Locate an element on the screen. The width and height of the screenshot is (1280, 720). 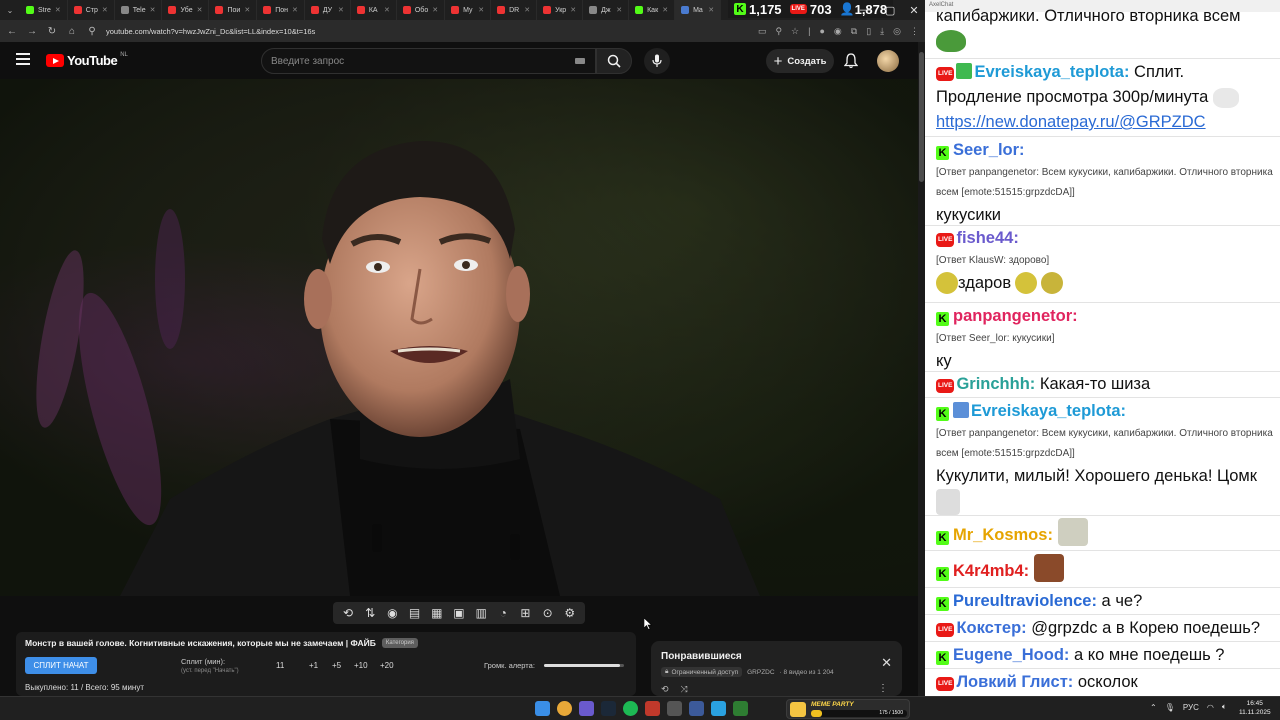
chat-username: Ловкий Глист: is located at coordinates (1014, 682).